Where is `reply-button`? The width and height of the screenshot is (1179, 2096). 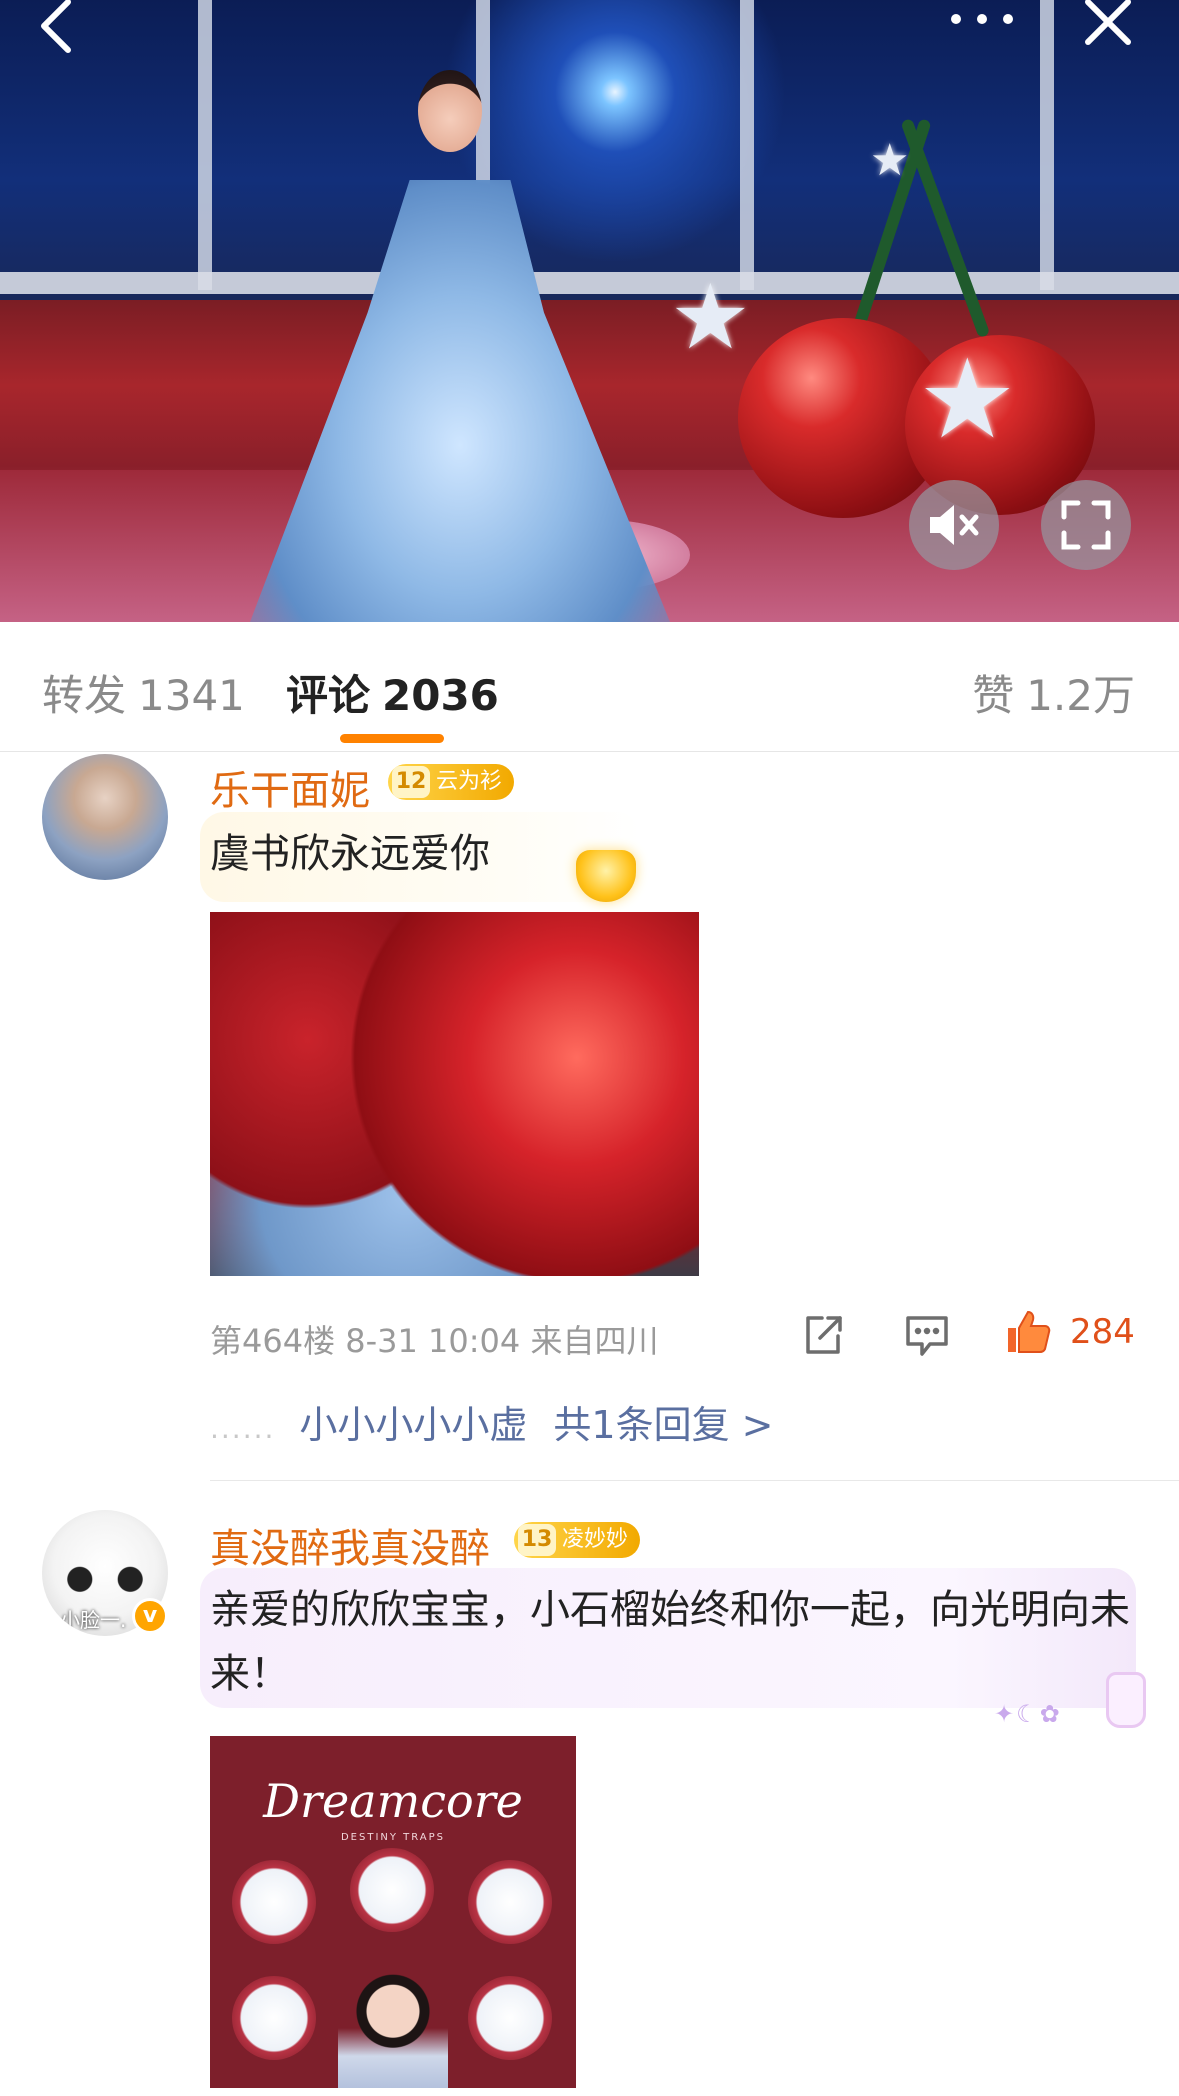 reply-button is located at coordinates (927, 1338).